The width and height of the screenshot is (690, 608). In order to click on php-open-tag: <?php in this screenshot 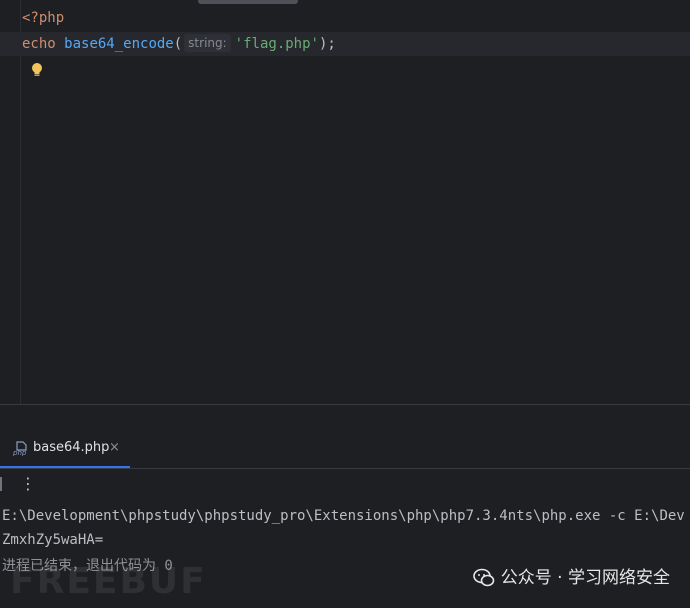, I will do `click(43, 18)`.